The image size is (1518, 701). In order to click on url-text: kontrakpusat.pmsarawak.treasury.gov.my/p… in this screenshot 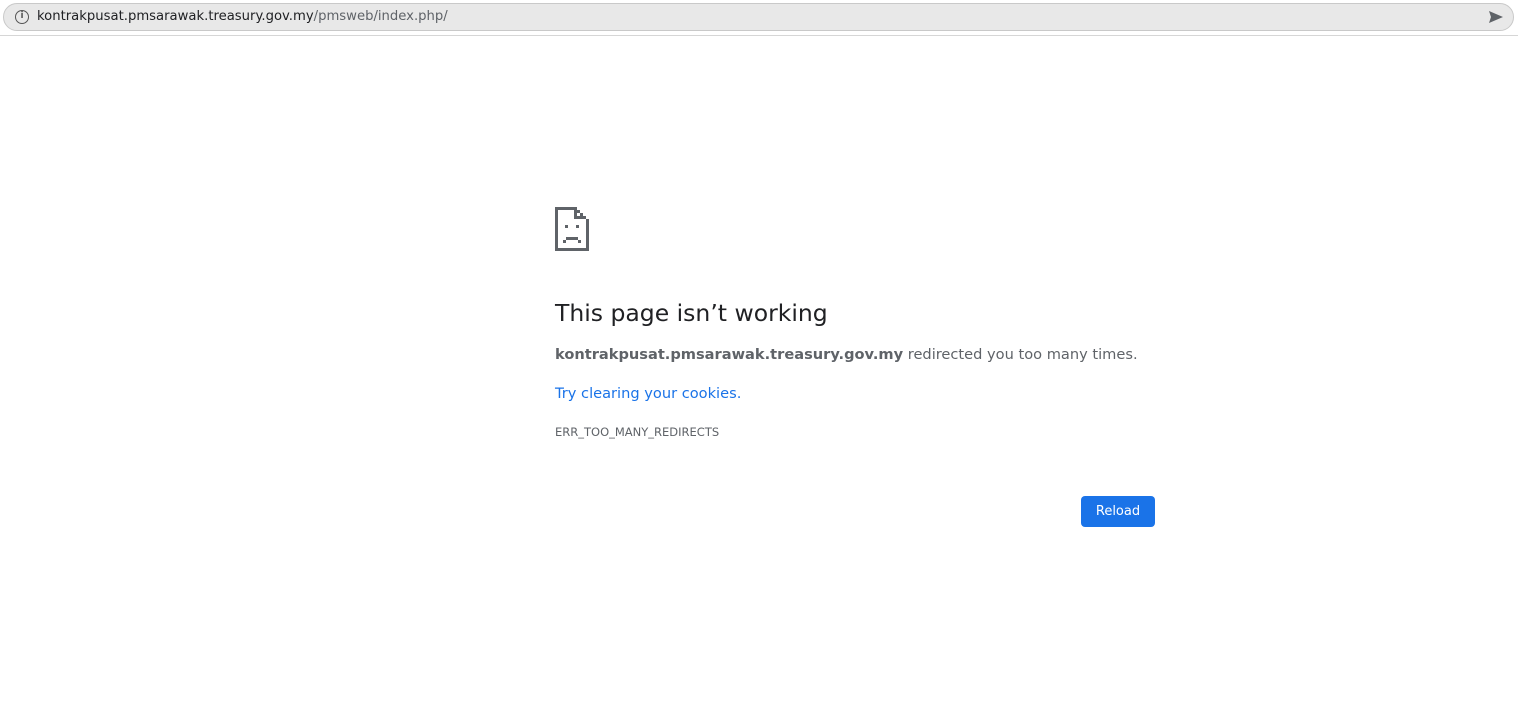, I will do `click(242, 17)`.